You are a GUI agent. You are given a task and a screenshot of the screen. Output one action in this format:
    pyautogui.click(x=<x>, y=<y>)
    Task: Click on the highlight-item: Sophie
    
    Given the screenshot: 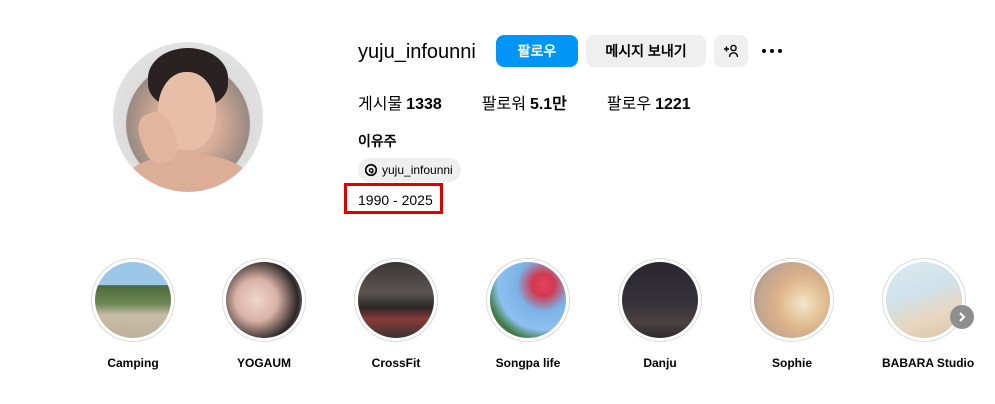 What is the action you would take?
    pyautogui.click(x=792, y=314)
    